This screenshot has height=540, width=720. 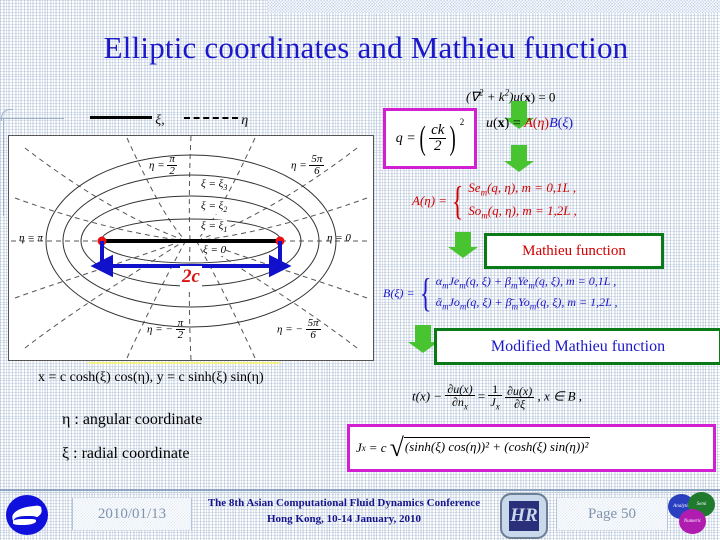 What do you see at coordinates (163, 165) in the screenshot?
I see `label-eta-pi-half: η = π2` at bounding box center [163, 165].